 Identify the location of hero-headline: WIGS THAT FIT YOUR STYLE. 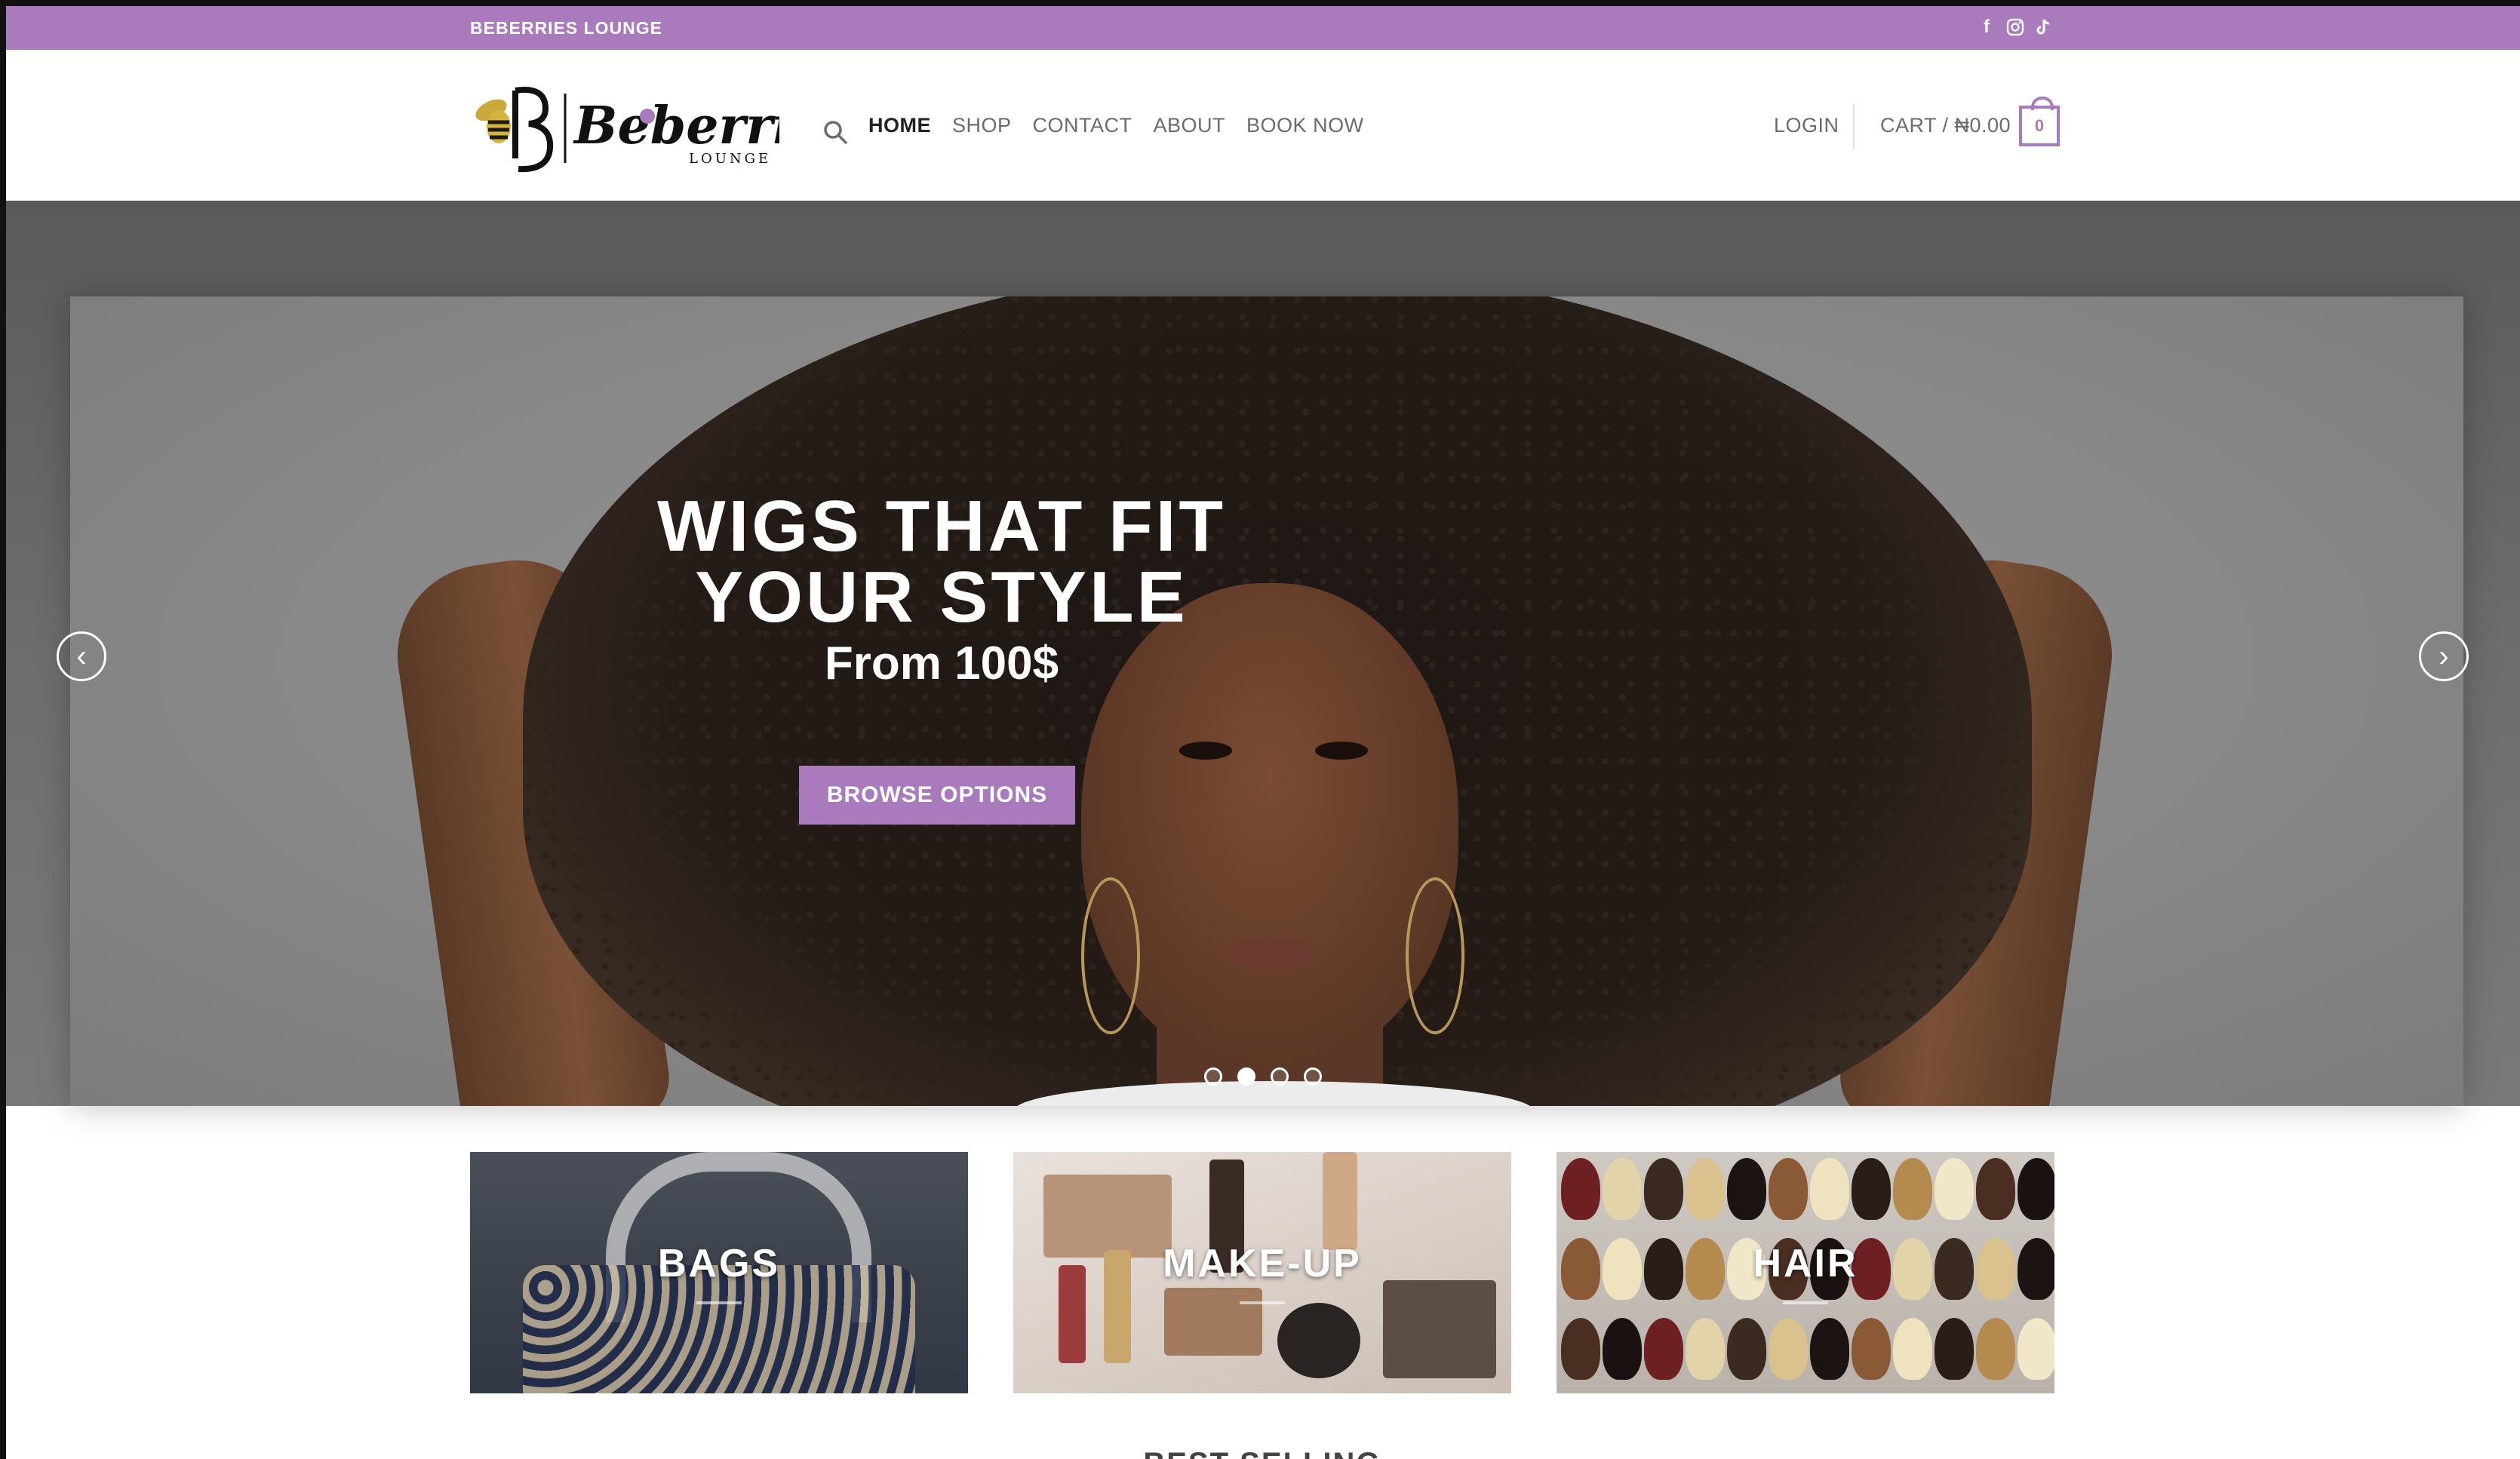
(942, 561).